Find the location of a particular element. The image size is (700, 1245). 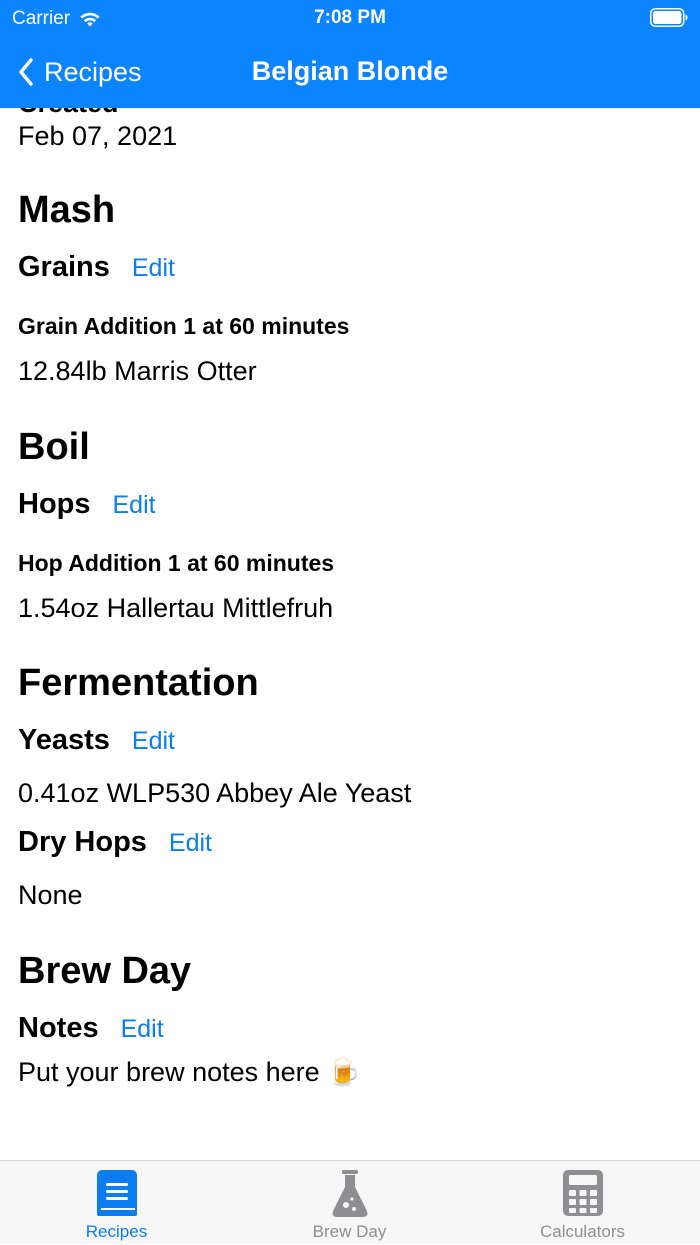

status-time: 7:08 PM is located at coordinates (350, 17).